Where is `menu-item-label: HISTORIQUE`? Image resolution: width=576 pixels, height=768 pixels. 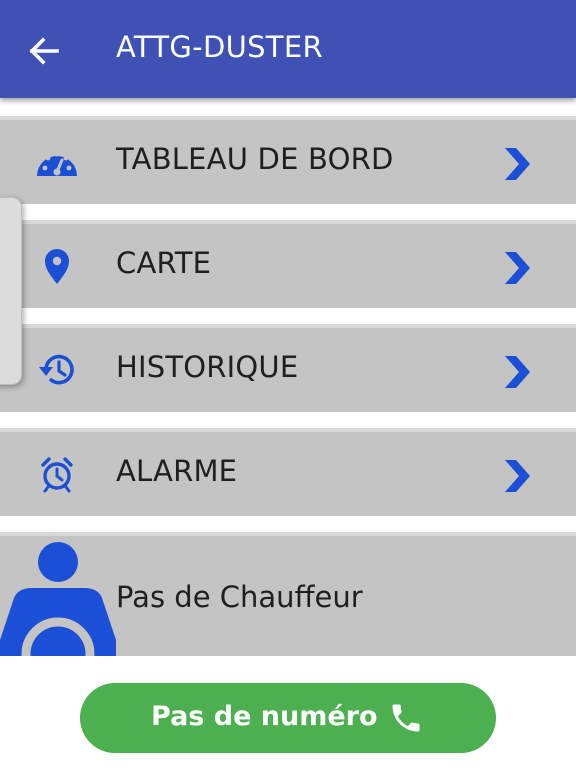
menu-item-label: HISTORIQUE is located at coordinates (207, 367).